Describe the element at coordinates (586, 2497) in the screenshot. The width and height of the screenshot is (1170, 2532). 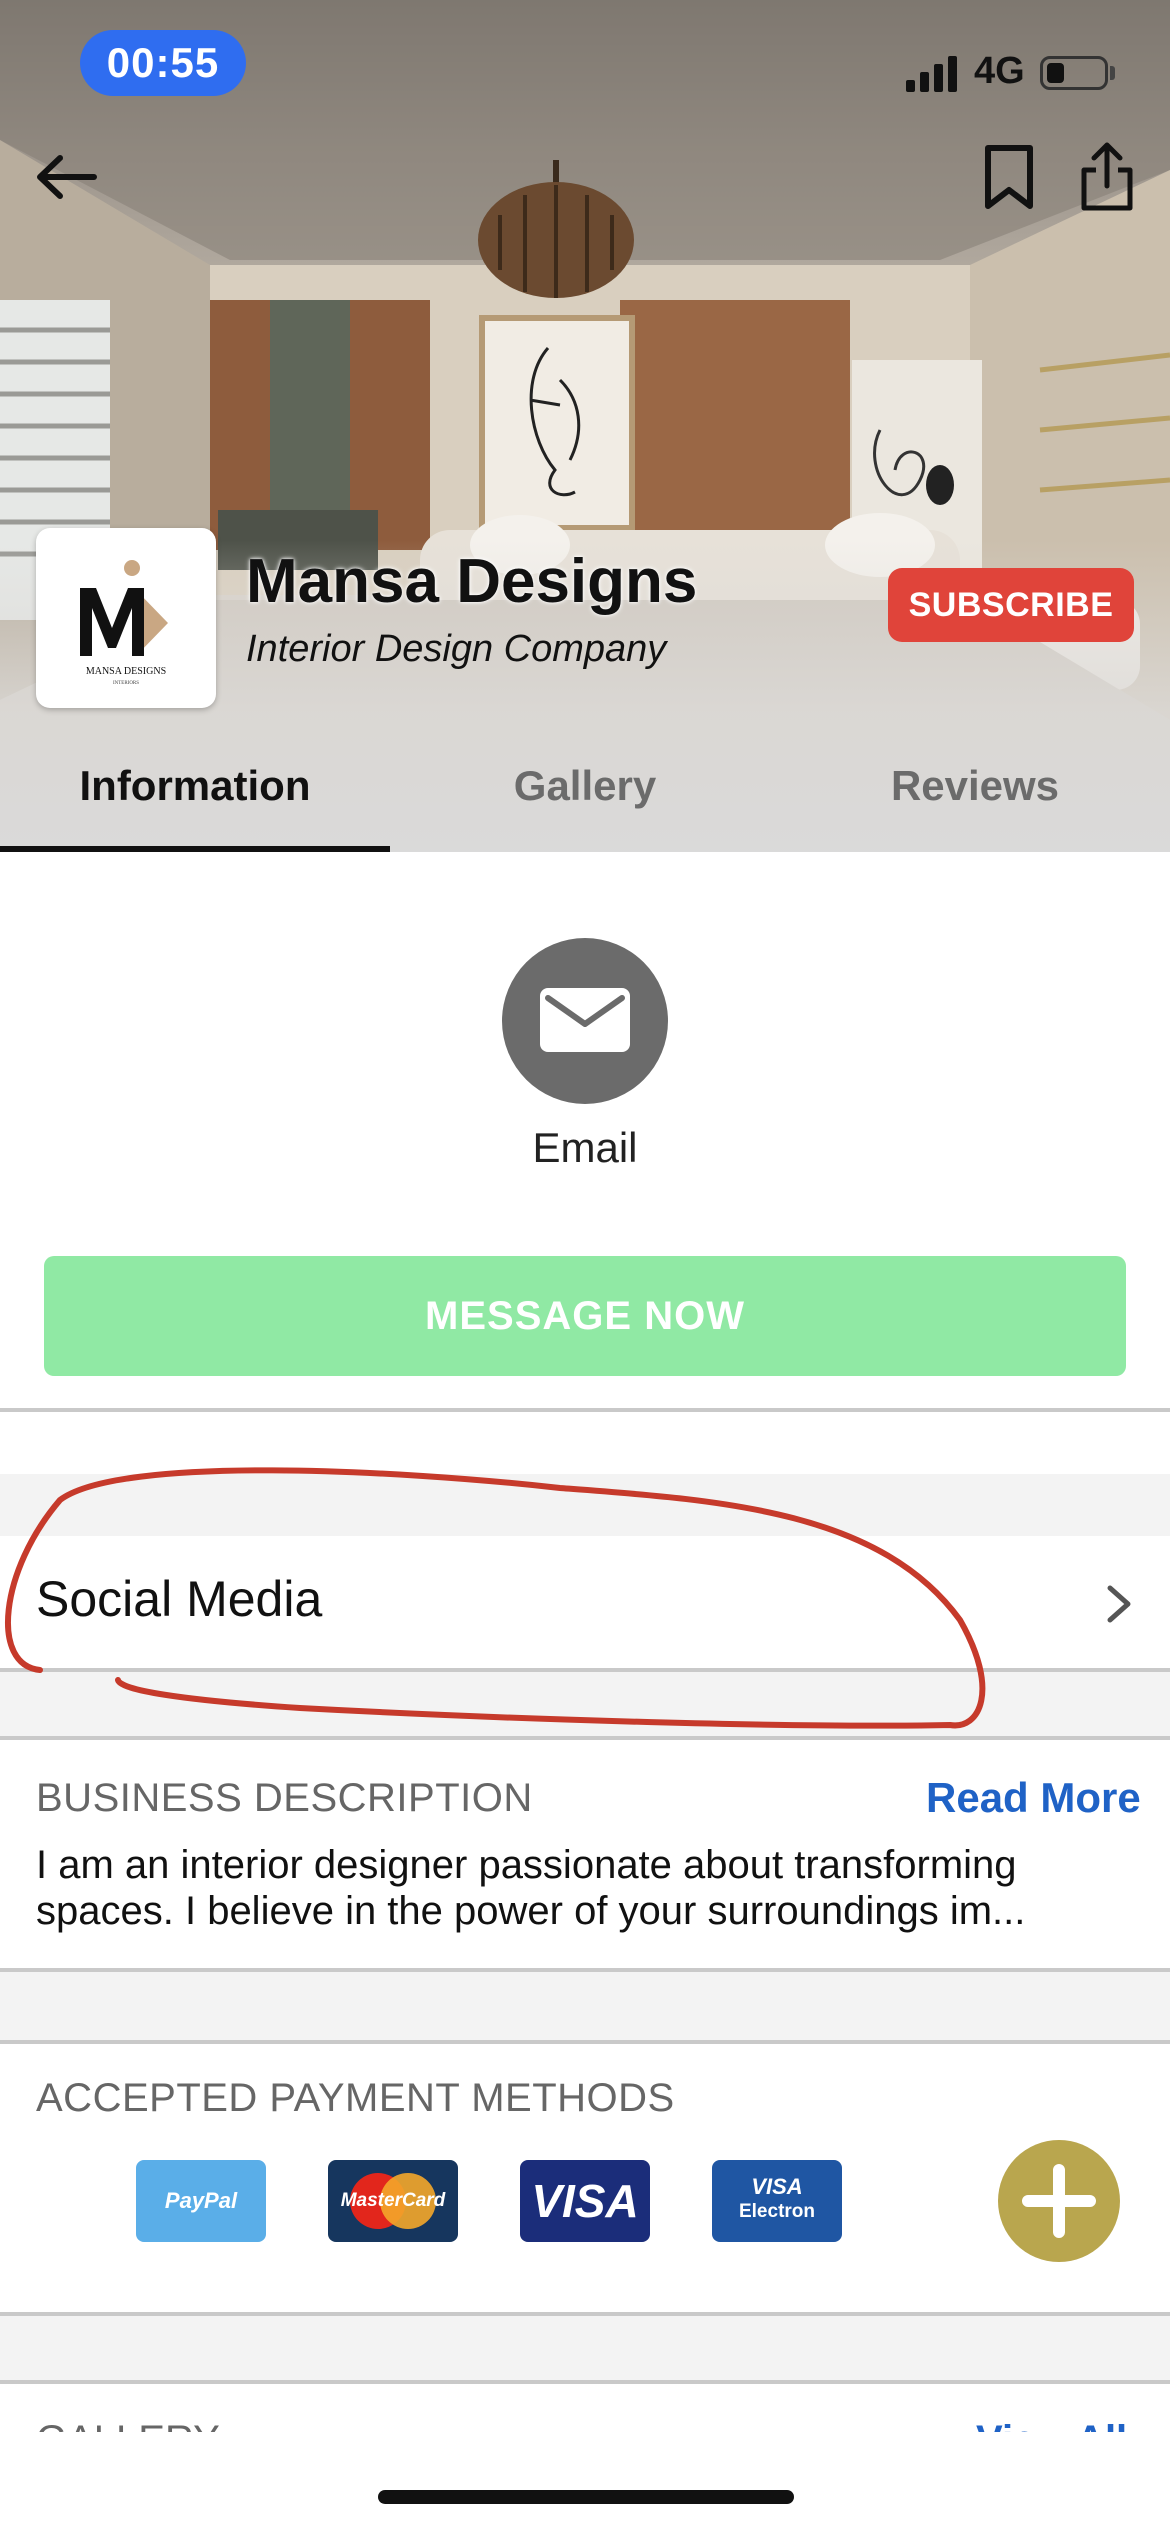
I see `home-indicator` at that location.